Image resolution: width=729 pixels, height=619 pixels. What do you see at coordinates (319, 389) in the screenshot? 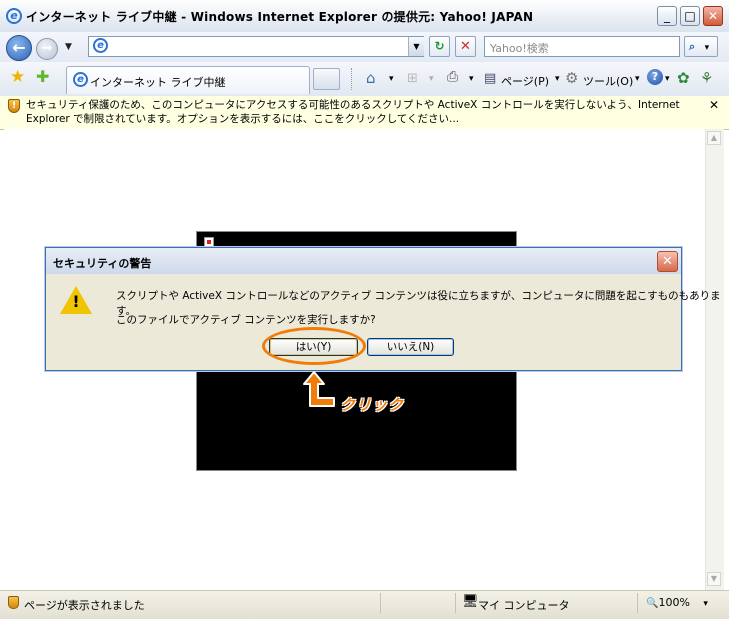
I see `annotation-arrow-icon` at bounding box center [319, 389].